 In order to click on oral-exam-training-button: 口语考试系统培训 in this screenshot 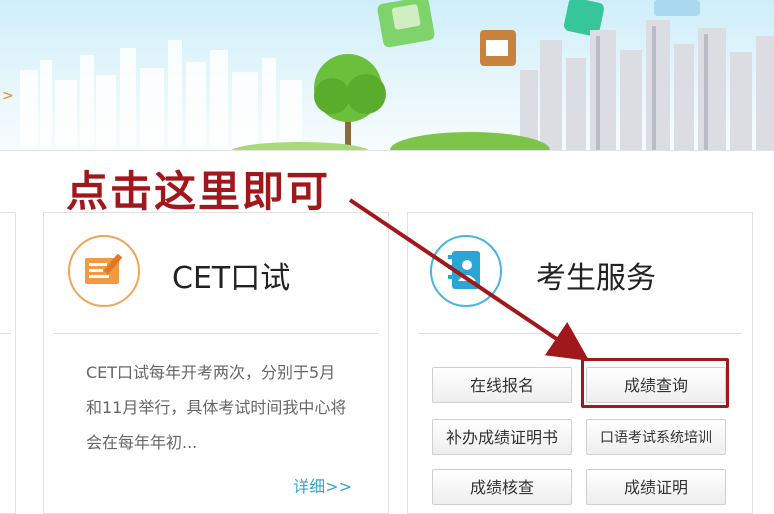, I will do `click(656, 437)`.